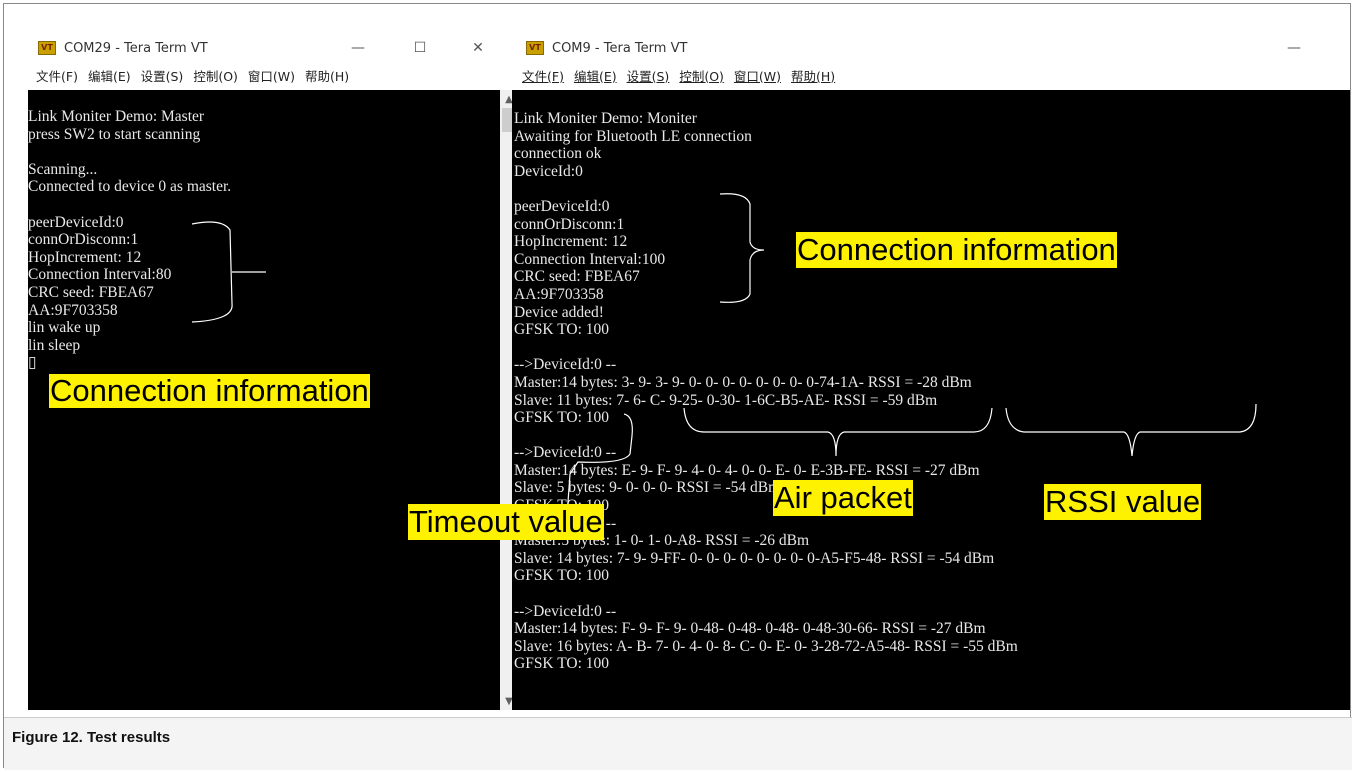 The width and height of the screenshot is (1355, 771). What do you see at coordinates (91, 737) in the screenshot?
I see `figure-caption: Figure 12. Test results` at bounding box center [91, 737].